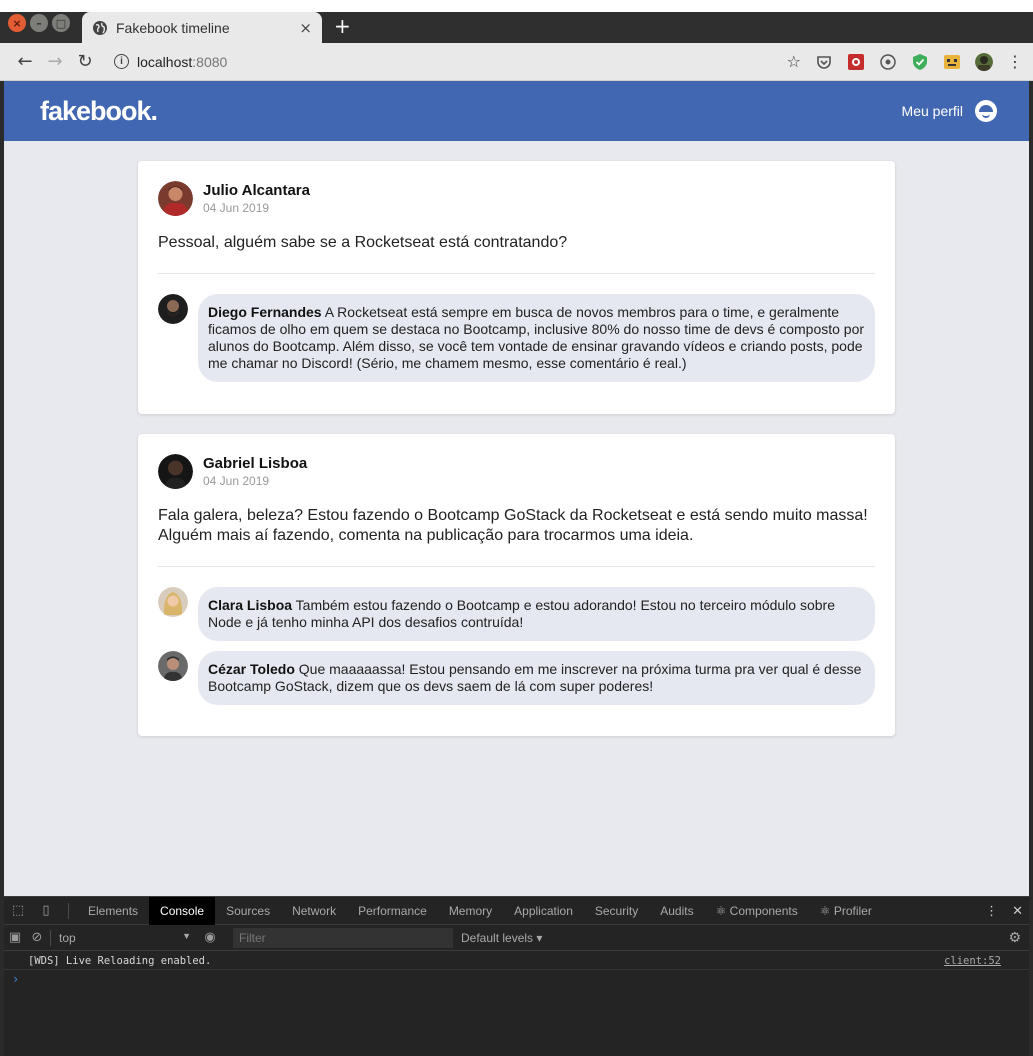 The height and width of the screenshot is (1056, 1033). What do you see at coordinates (121, 61) in the screenshot?
I see `site-info-icon: i` at bounding box center [121, 61].